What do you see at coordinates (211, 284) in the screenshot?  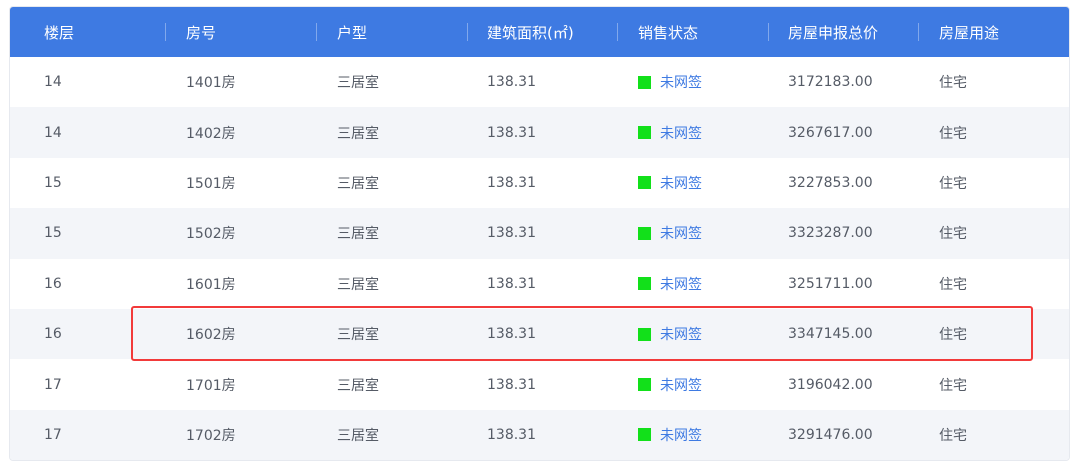 I see `cell-room: 1601房` at bounding box center [211, 284].